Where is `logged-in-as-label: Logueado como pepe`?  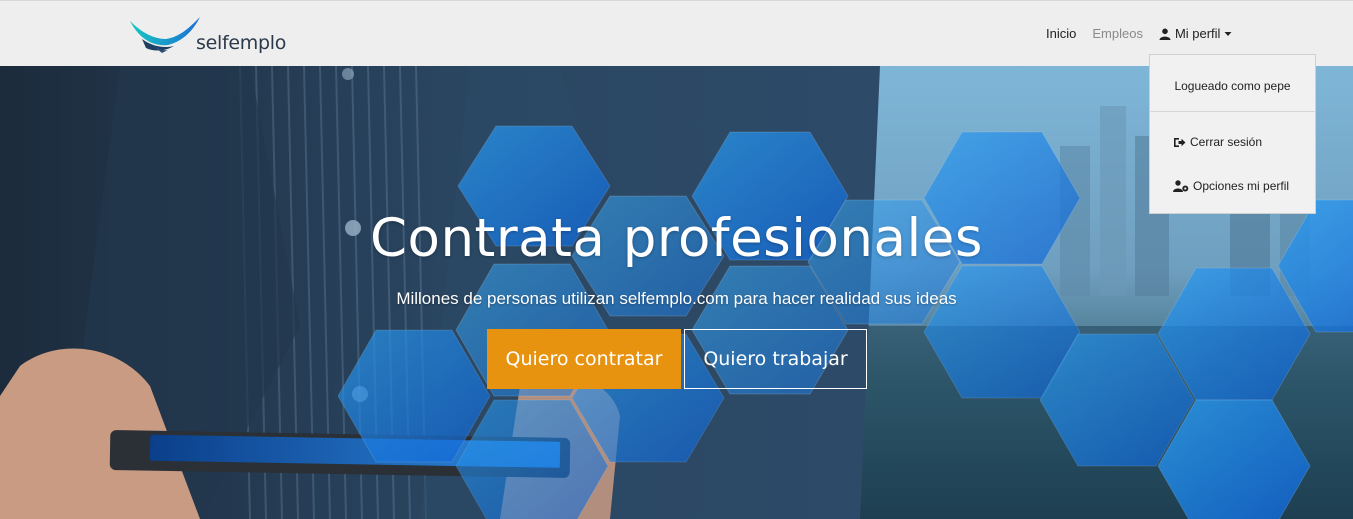
logged-in-as-label: Logueado como pepe is located at coordinates (1232, 86).